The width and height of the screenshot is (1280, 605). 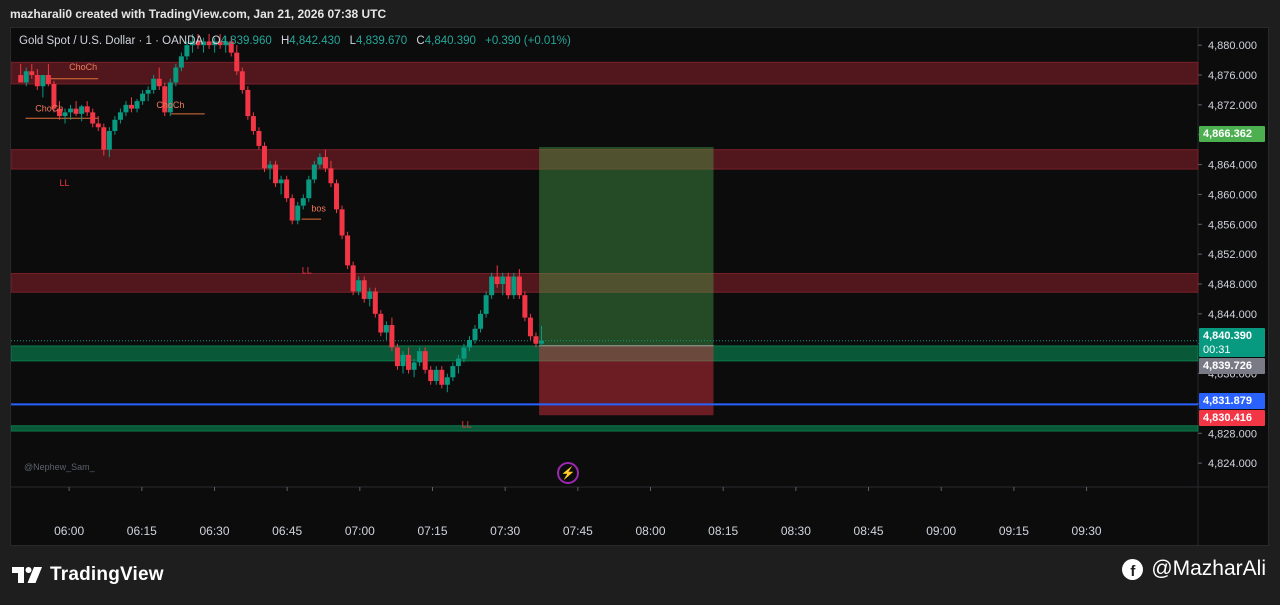 I want to click on current-price-value: 4,840.390, so click(x=1227, y=336).